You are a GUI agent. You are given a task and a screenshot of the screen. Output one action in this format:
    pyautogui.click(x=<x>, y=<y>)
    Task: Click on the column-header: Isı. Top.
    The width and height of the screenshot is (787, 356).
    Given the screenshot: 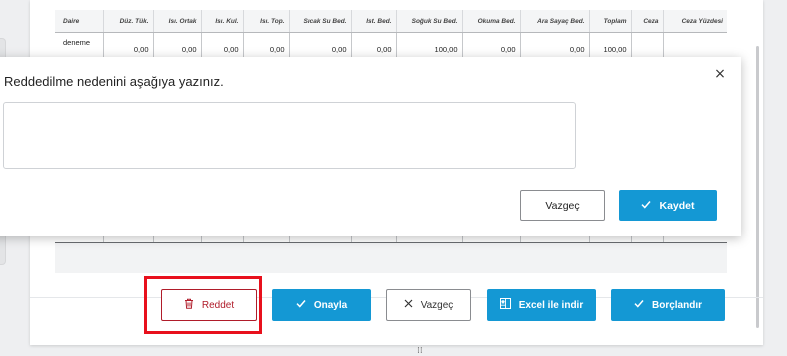 What is the action you would take?
    pyautogui.click(x=265, y=21)
    